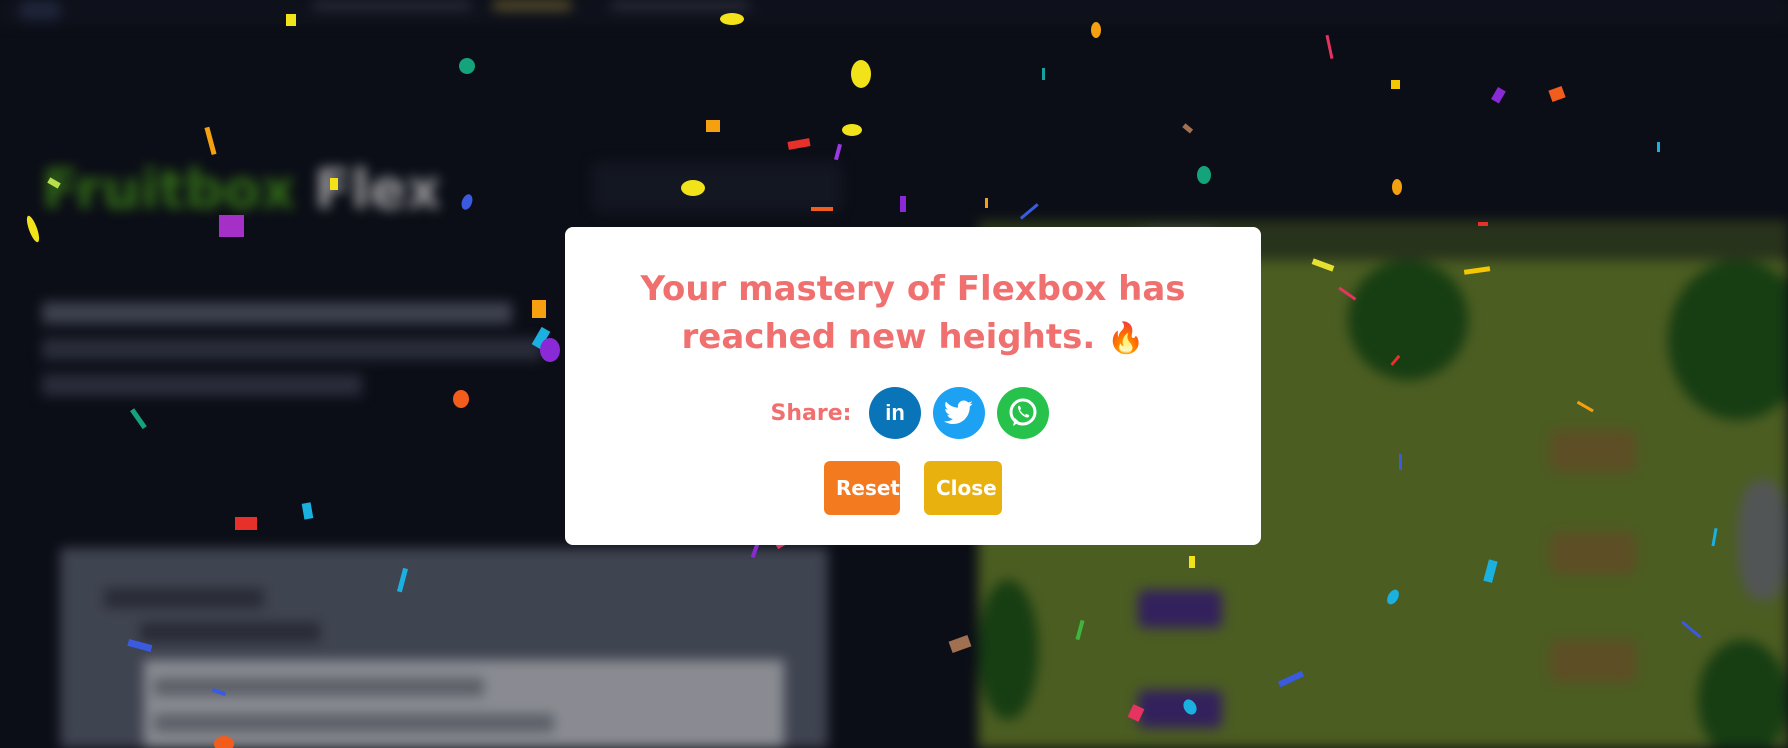 This screenshot has width=1788, height=748. I want to click on share-whatsapp-button, so click(1023, 413).